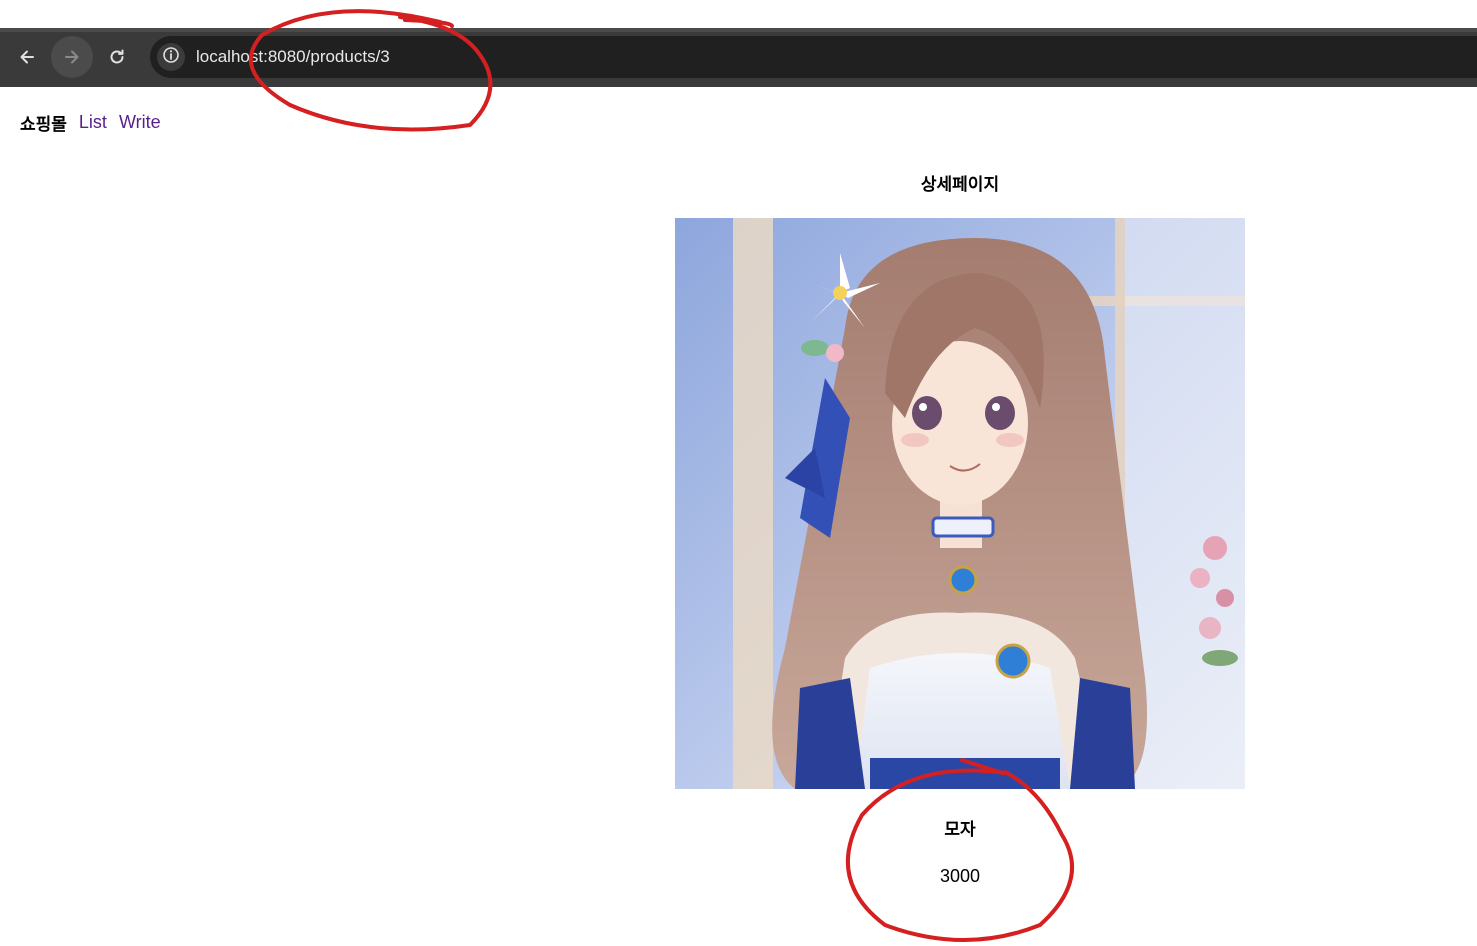 This screenshot has height=946, width=1477. I want to click on info-icon, so click(171, 57).